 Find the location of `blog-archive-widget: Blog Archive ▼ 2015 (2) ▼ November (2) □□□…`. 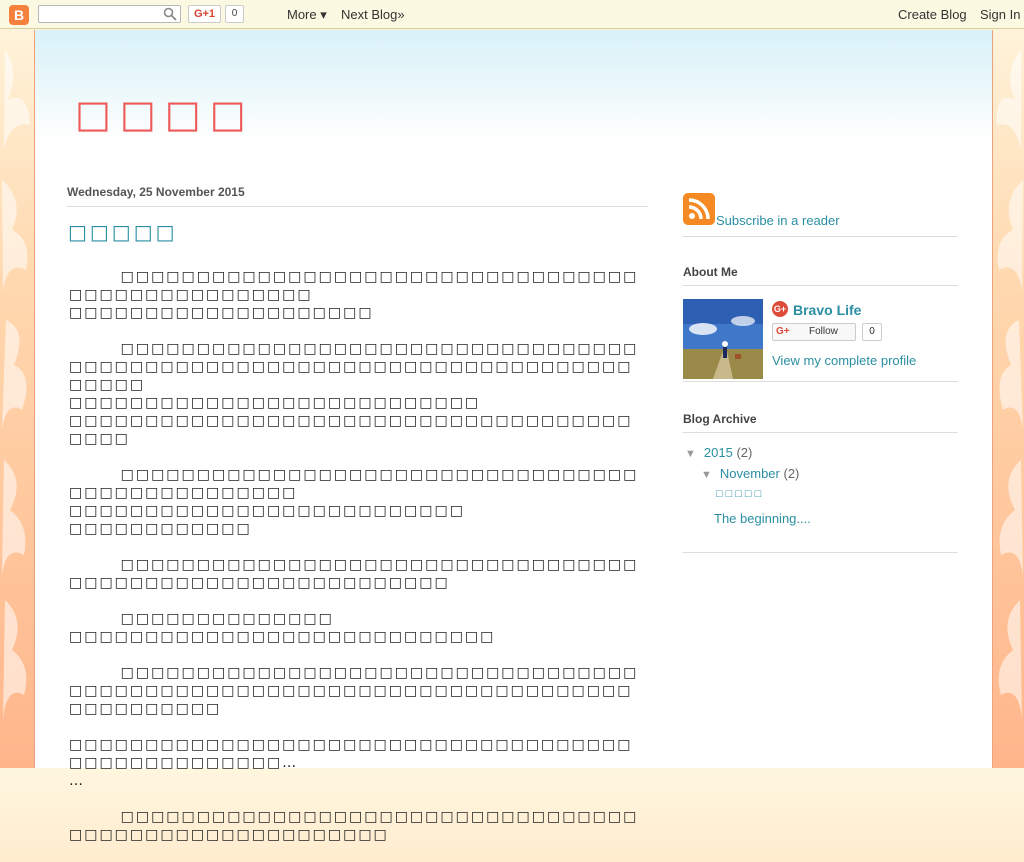

blog-archive-widget: Blog Archive ▼ 2015 (2) ▼ November (2) □□□… is located at coordinates (820, 482).